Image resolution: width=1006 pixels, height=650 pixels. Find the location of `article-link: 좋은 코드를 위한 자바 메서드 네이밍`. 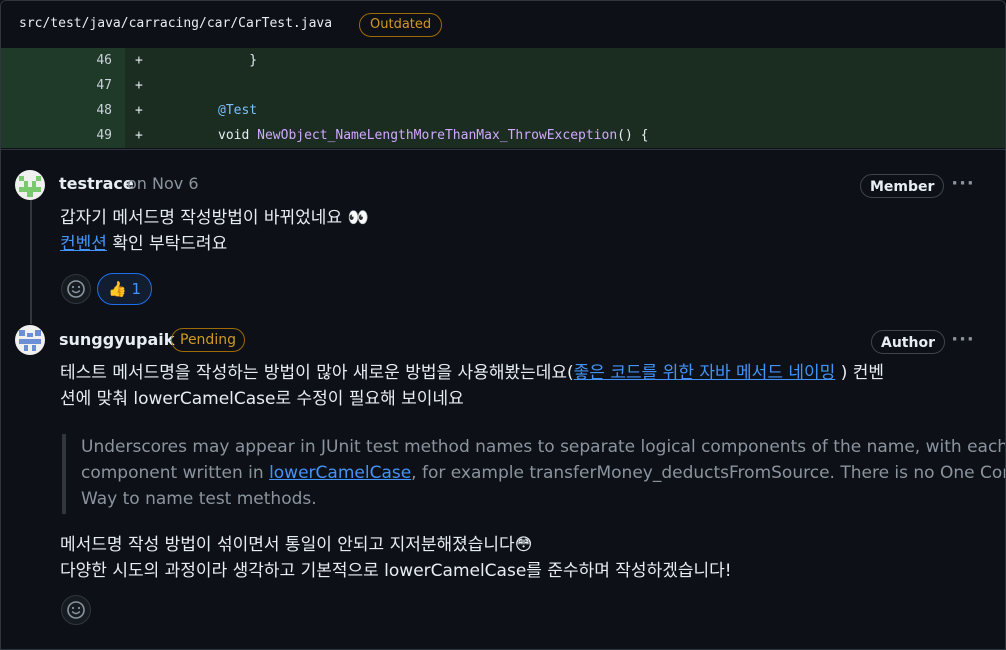

article-link: 좋은 코드를 위한 자바 메서드 네이밍 is located at coordinates (705, 373).